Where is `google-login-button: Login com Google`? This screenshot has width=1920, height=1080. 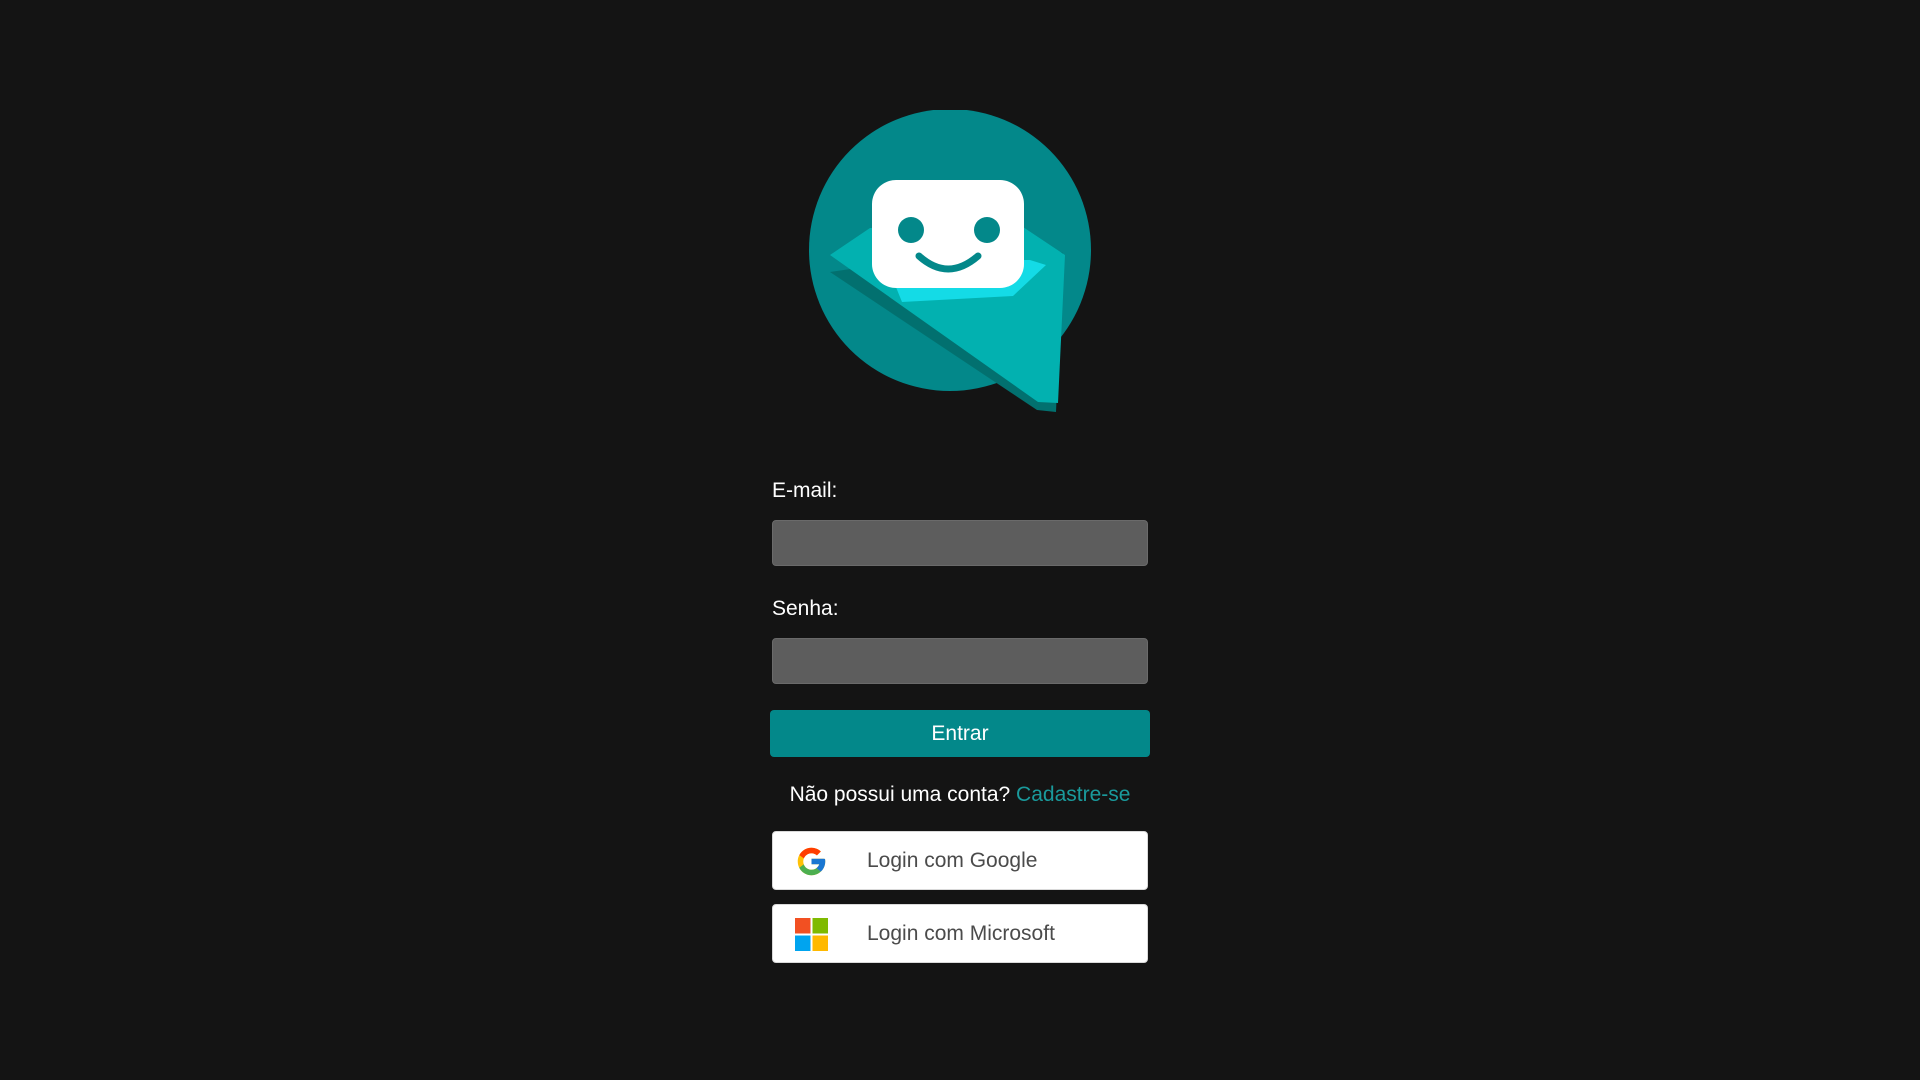
google-login-button: Login com Google is located at coordinates (960, 860).